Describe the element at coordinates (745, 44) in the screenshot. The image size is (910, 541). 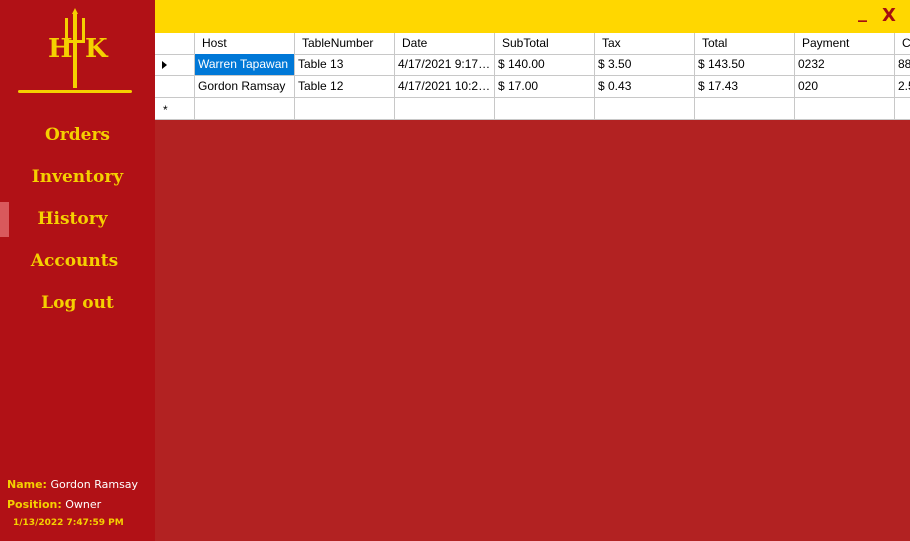
I see `column-header: Total` at that location.